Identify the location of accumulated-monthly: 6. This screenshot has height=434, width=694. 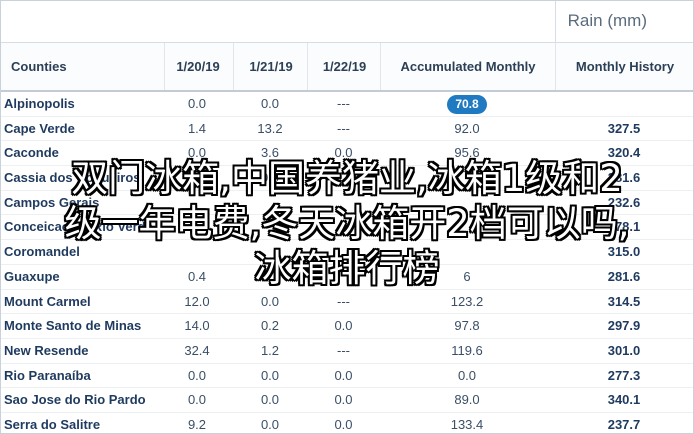
(467, 276).